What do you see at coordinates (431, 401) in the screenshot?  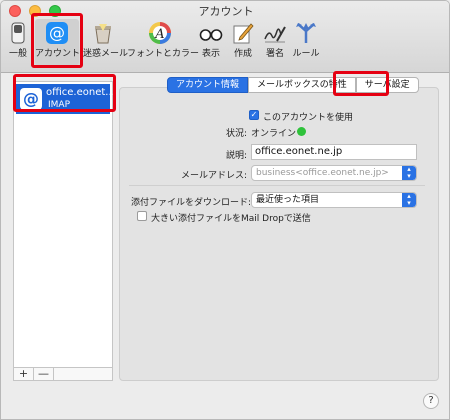 I see `help-button: ?` at bounding box center [431, 401].